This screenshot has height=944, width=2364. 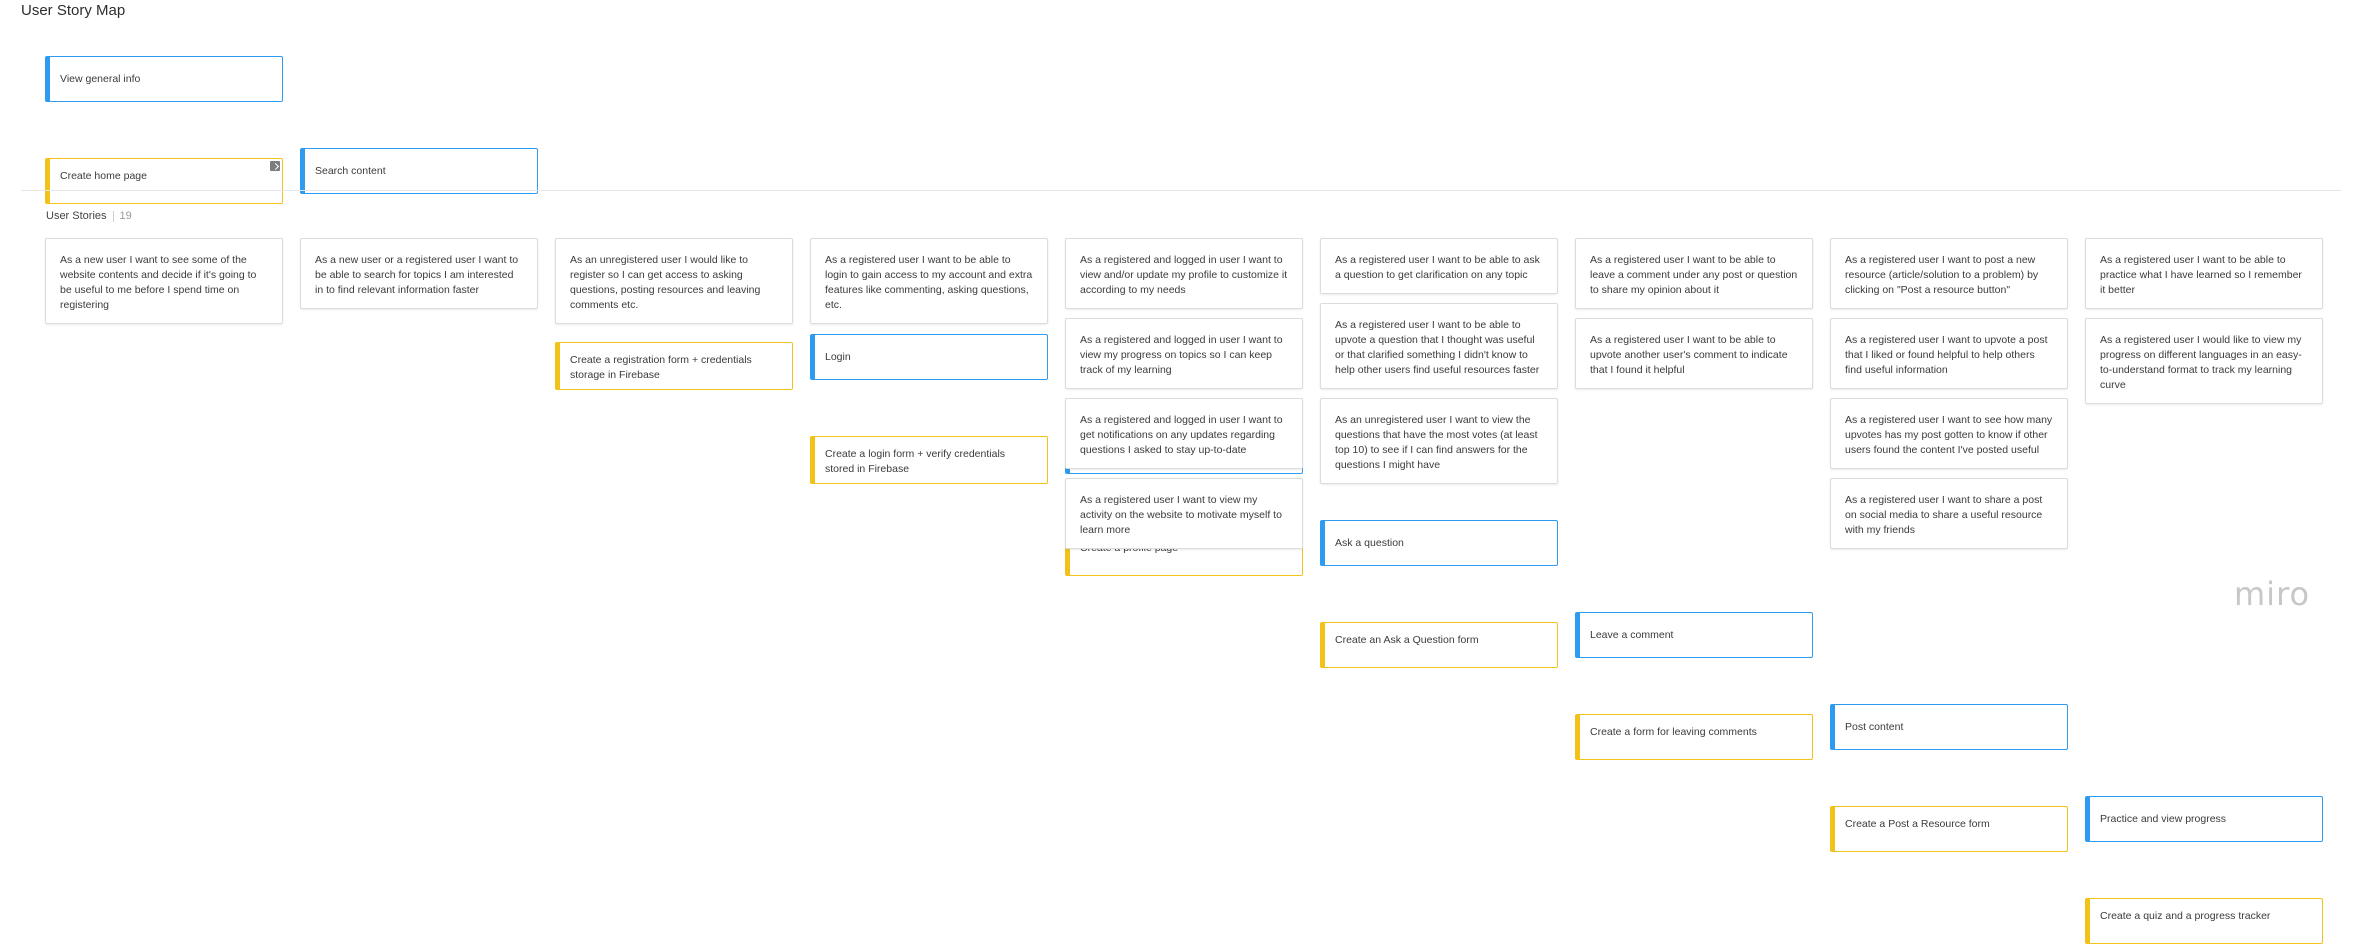 I want to click on task-label: Create home page, so click(x=103, y=176).